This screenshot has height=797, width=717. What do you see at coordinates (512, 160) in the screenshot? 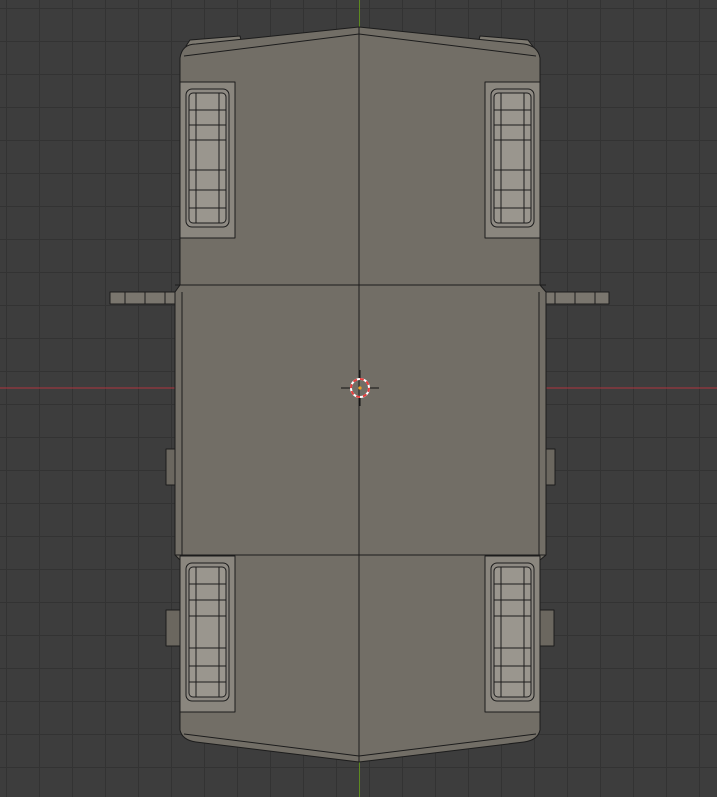
I see `wheel-front-right` at bounding box center [512, 160].